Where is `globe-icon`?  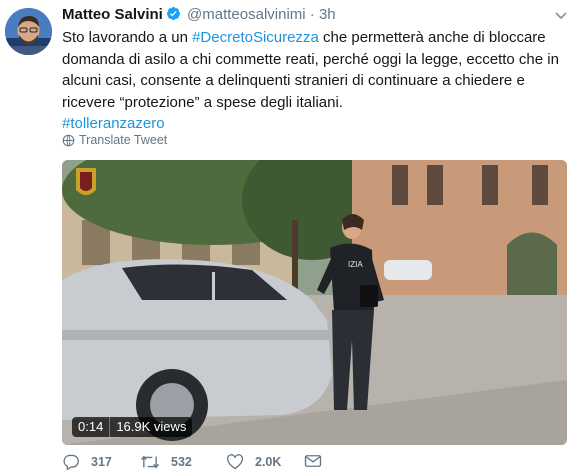 globe-icon is located at coordinates (68, 140).